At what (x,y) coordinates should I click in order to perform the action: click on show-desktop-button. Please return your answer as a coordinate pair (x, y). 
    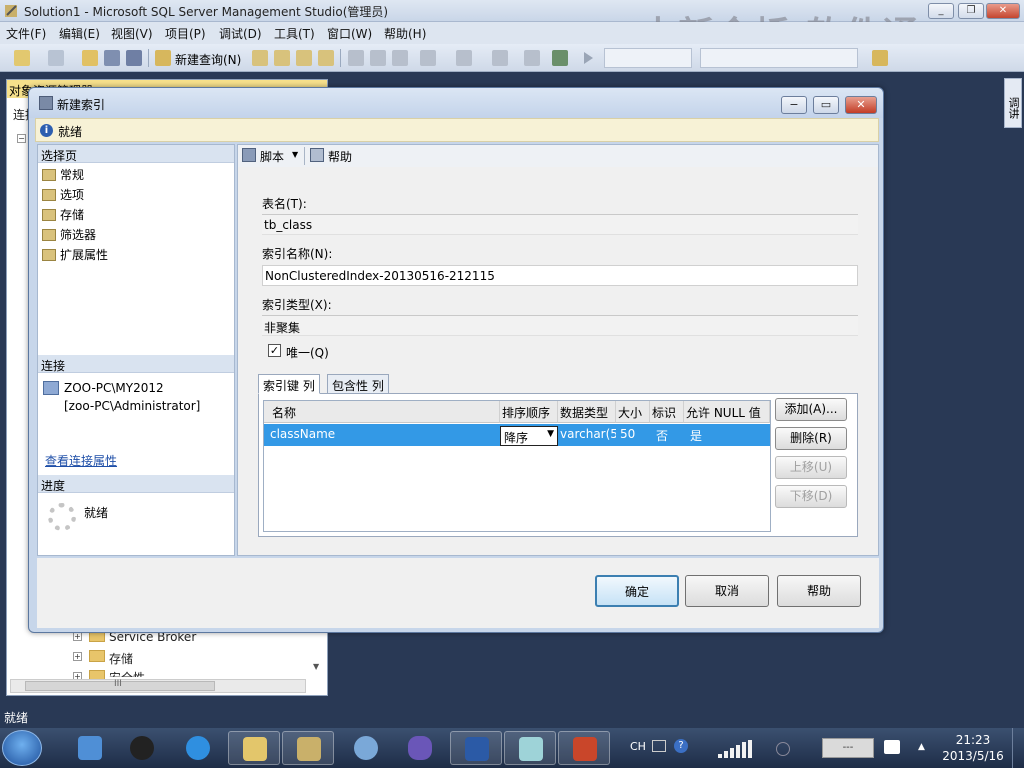
    Looking at the image, I should click on (1018, 748).